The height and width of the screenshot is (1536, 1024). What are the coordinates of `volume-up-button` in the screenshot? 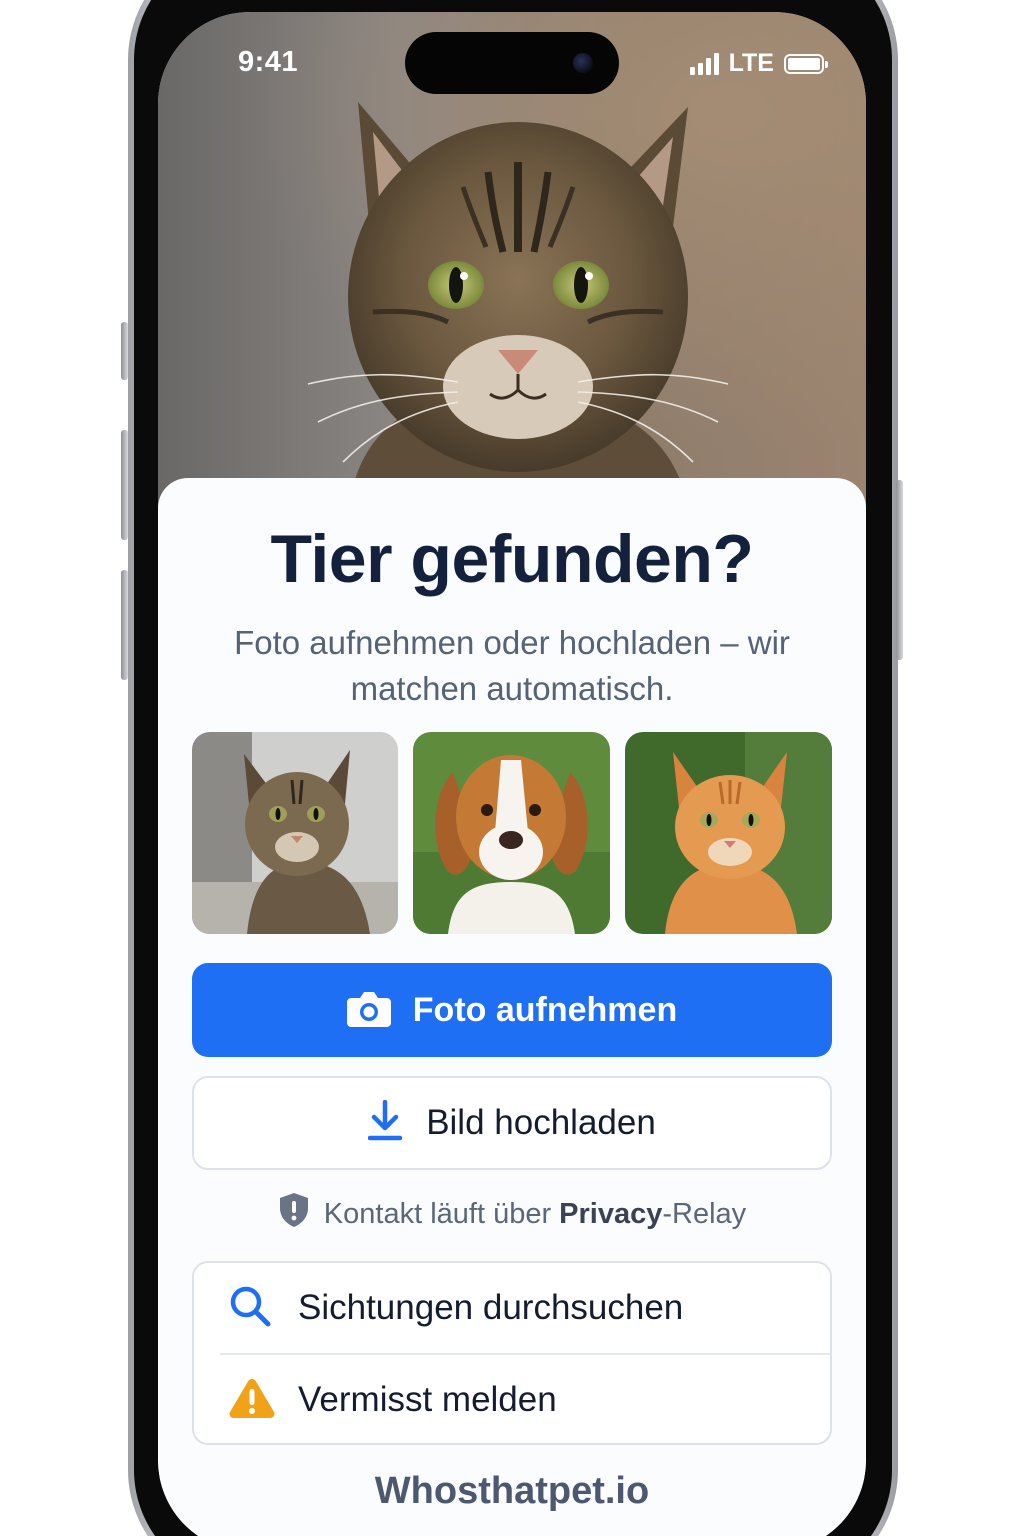 It's located at (124, 485).